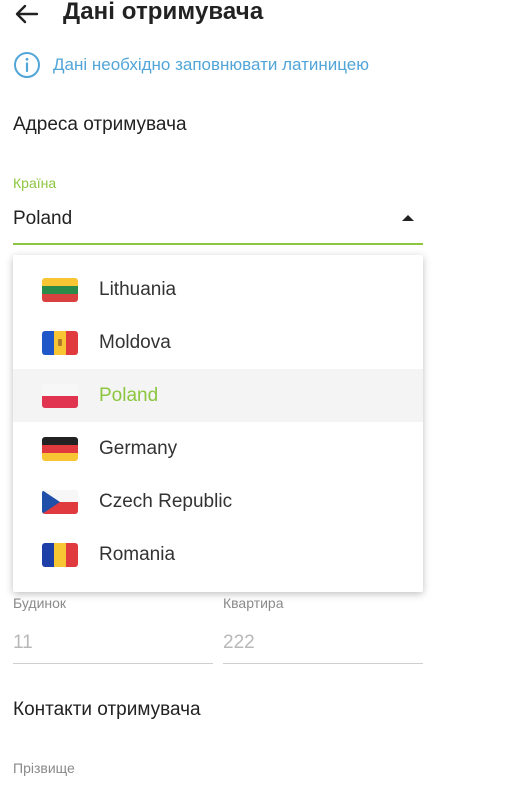  I want to click on moldova-flag-icon, so click(60, 342).